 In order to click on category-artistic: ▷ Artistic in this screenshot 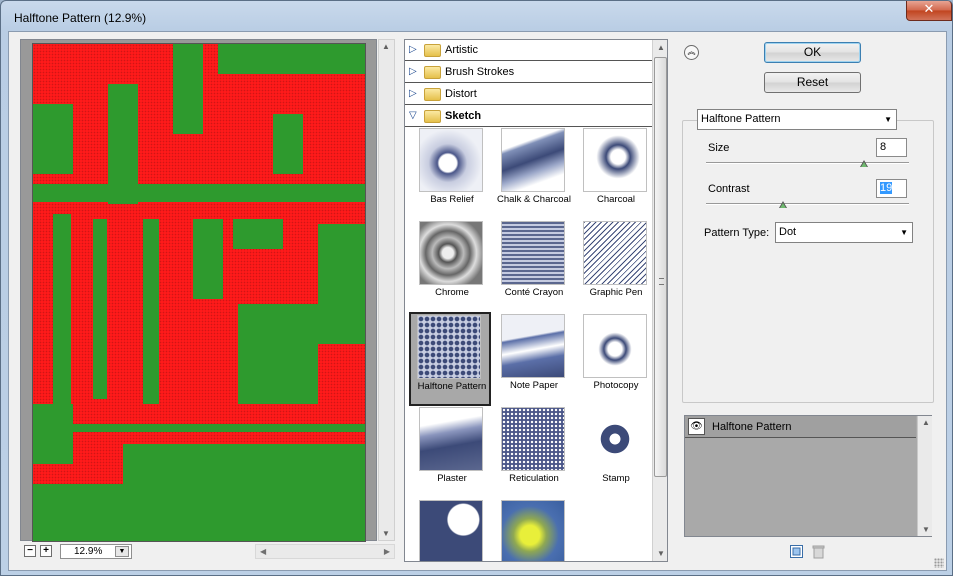, I will do `click(528, 50)`.